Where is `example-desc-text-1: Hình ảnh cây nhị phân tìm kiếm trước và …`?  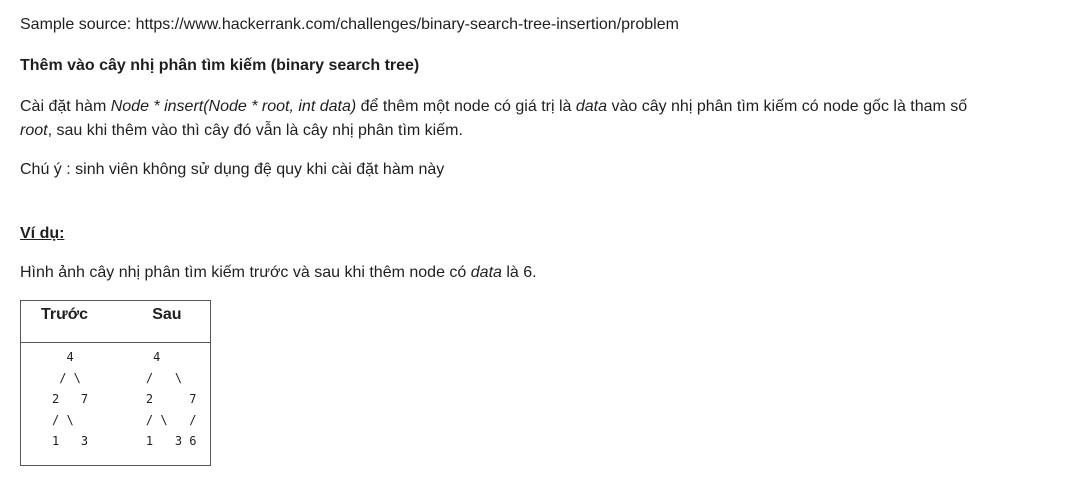 example-desc-text-1: Hình ảnh cây nhị phân tìm kiếm trước và … is located at coordinates (245, 272).